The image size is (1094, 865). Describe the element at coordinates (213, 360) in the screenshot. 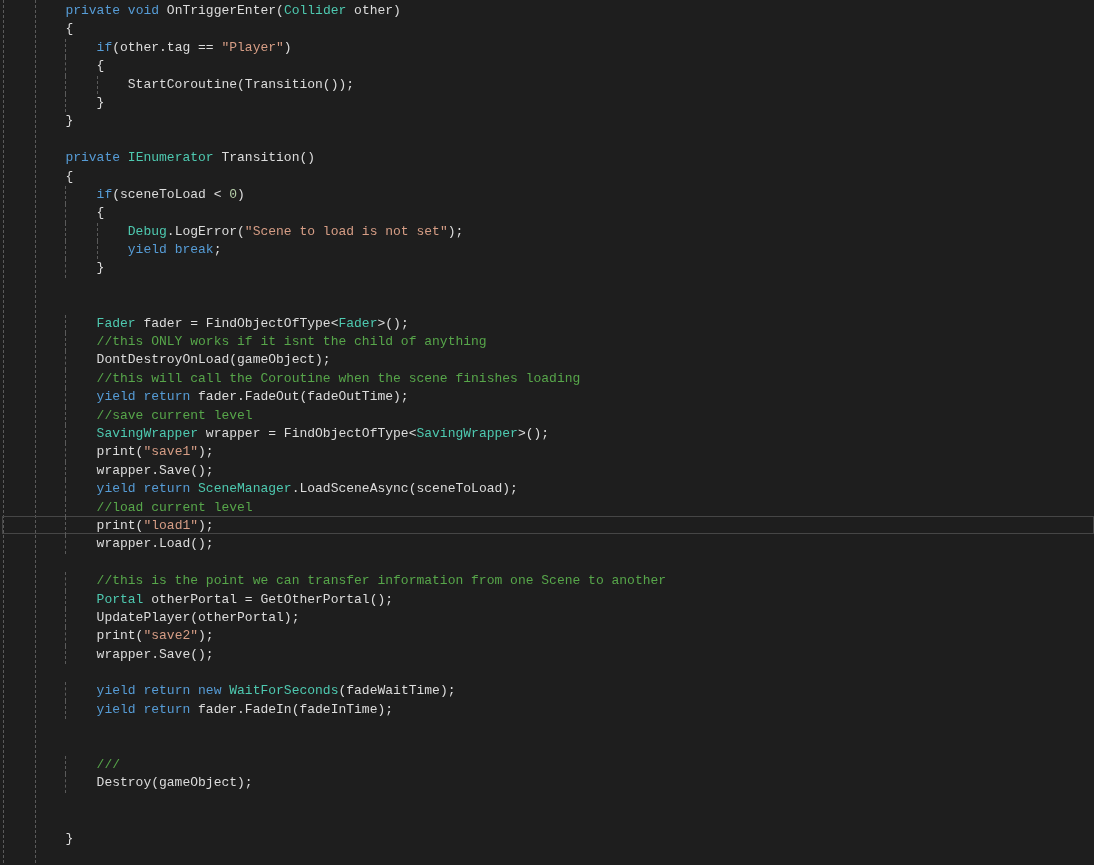

I see `code-line: DontDestroyOnLoad(gameObject);` at that location.